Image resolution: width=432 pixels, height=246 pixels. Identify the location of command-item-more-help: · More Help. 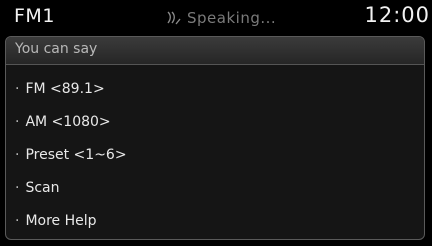
(215, 220).